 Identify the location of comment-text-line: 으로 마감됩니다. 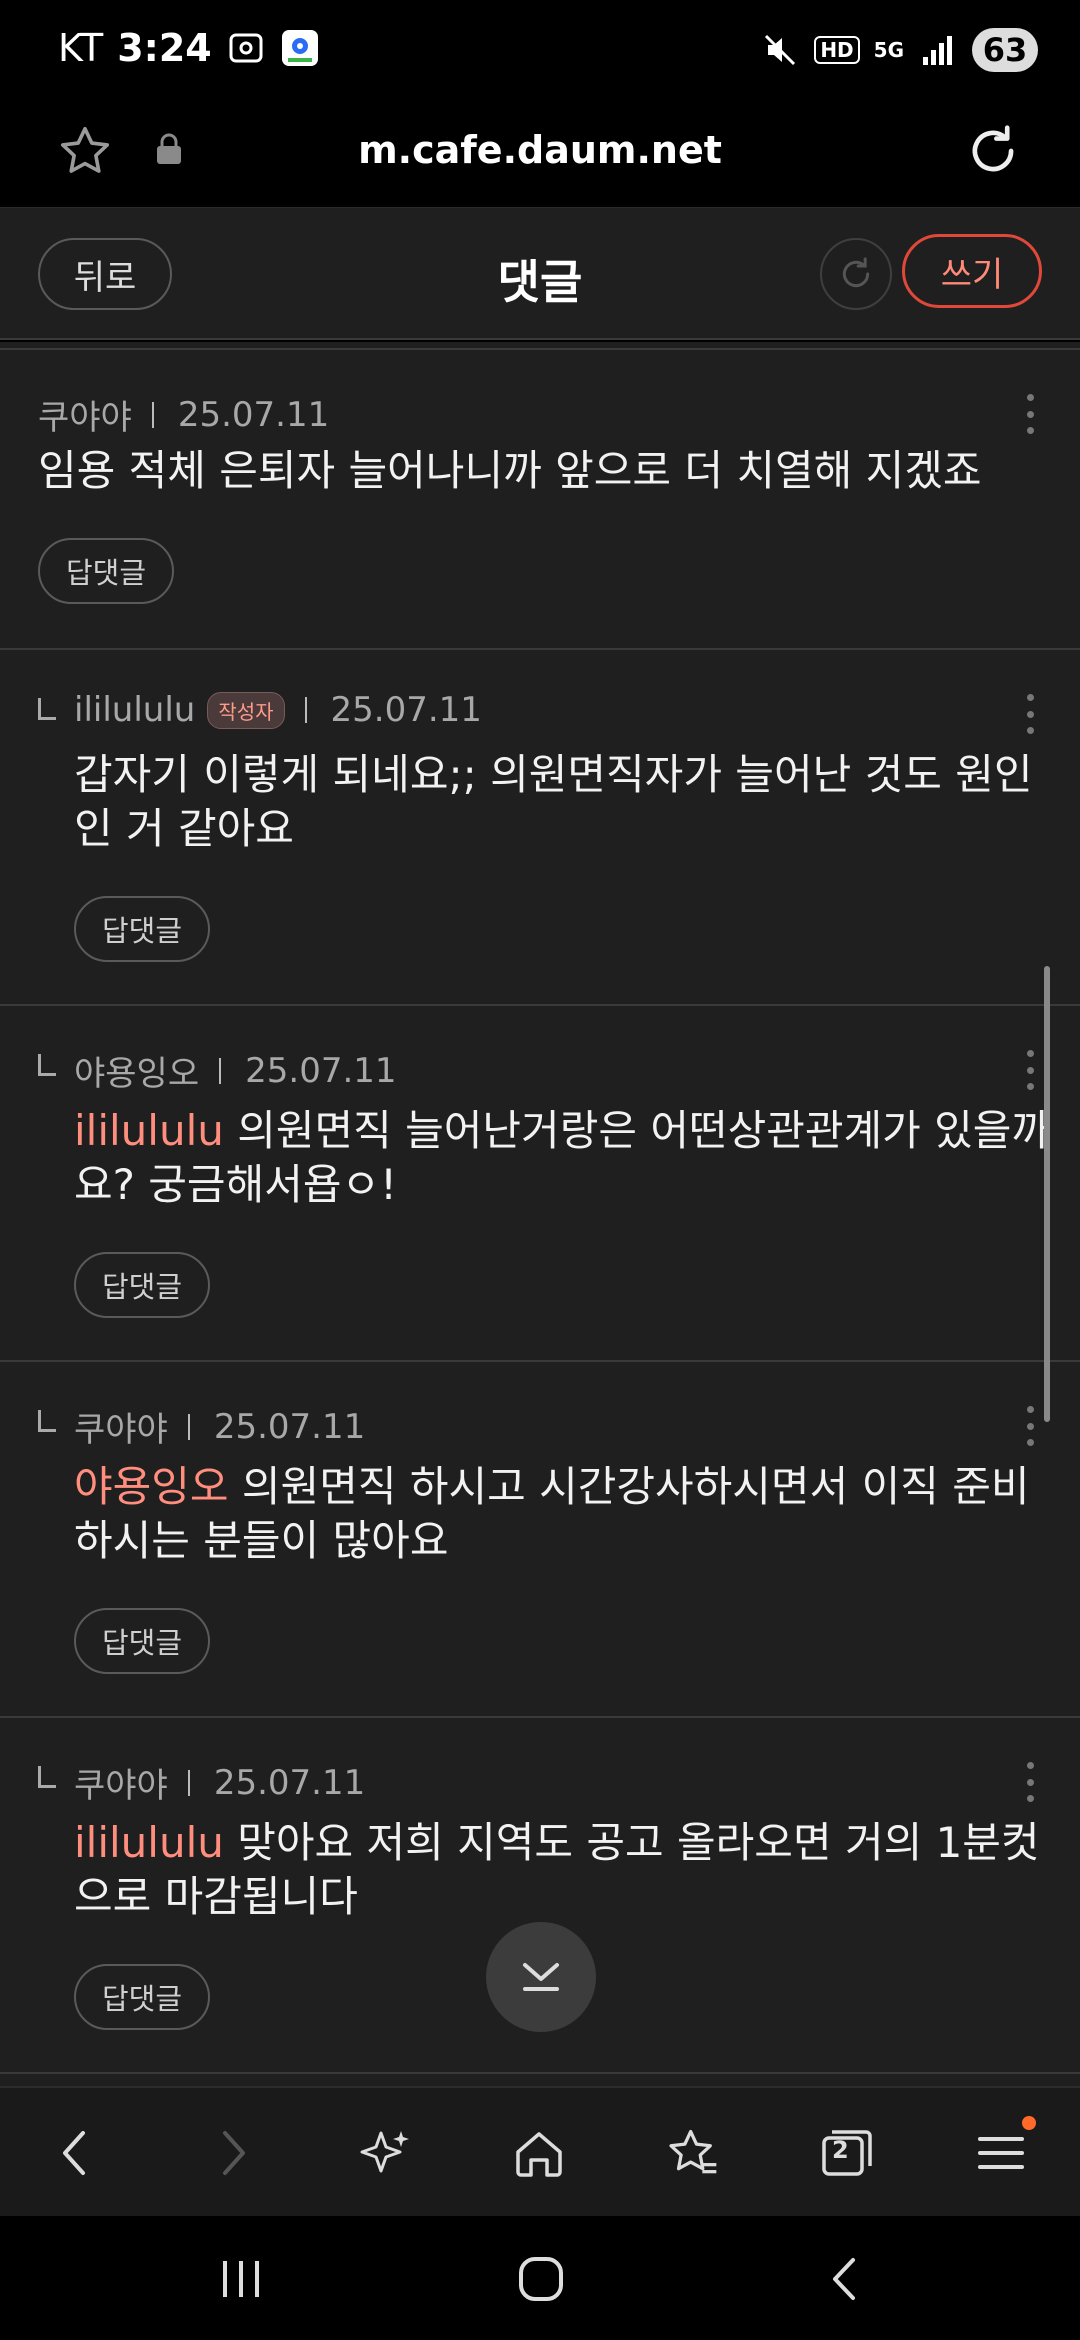
(216, 1896).